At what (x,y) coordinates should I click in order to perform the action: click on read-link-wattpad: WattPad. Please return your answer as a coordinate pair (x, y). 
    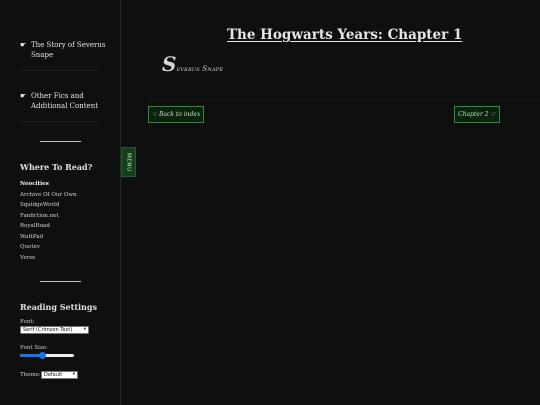
    Looking at the image, I should click on (48, 237).